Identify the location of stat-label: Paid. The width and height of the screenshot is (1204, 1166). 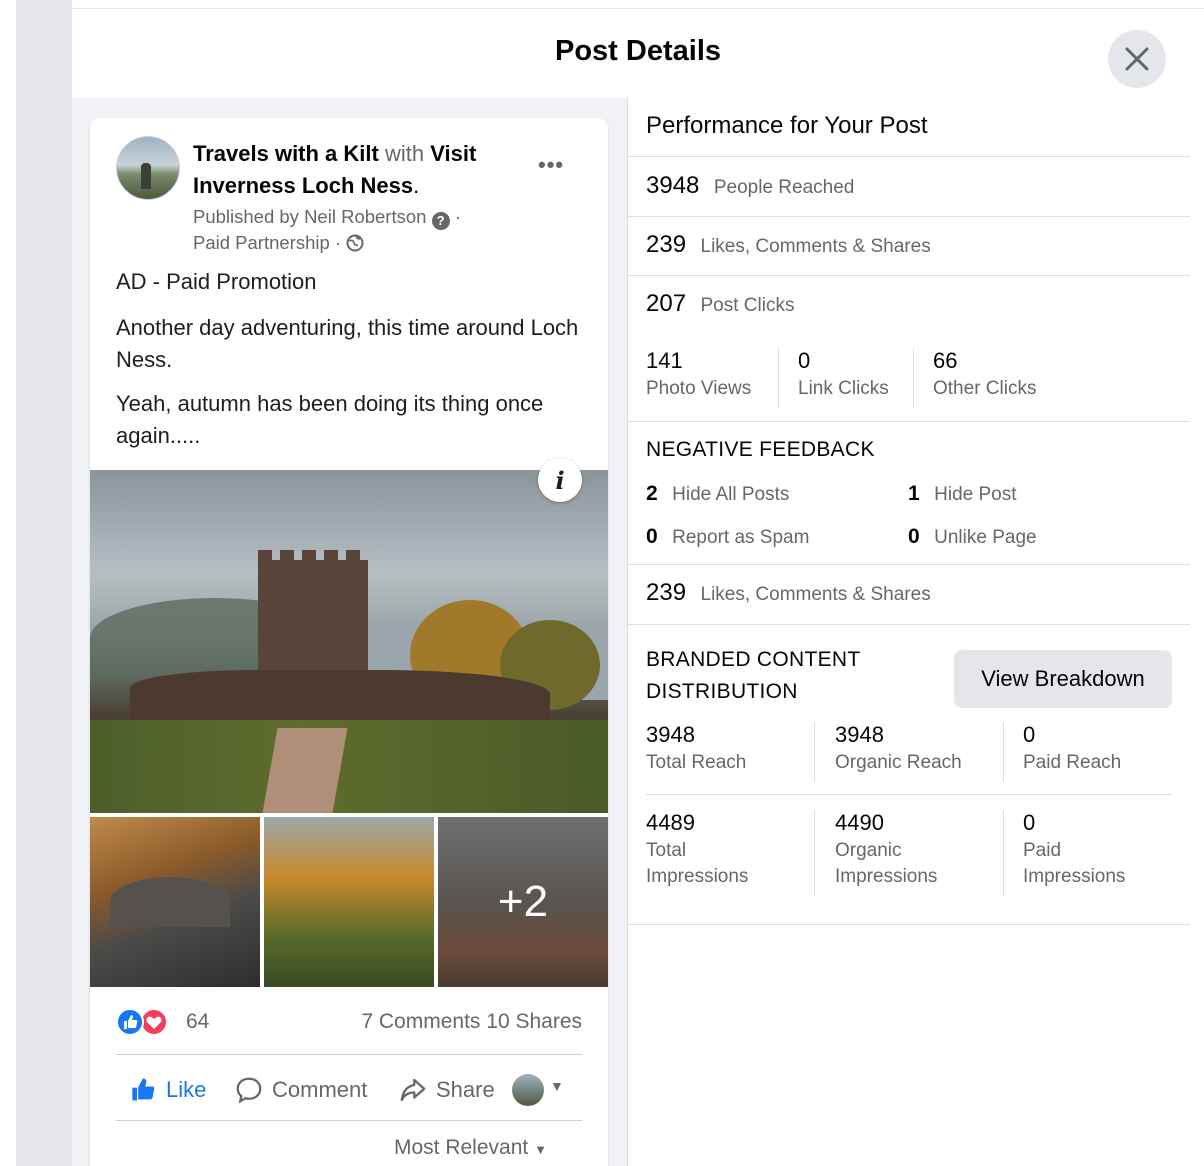
(1042, 850).